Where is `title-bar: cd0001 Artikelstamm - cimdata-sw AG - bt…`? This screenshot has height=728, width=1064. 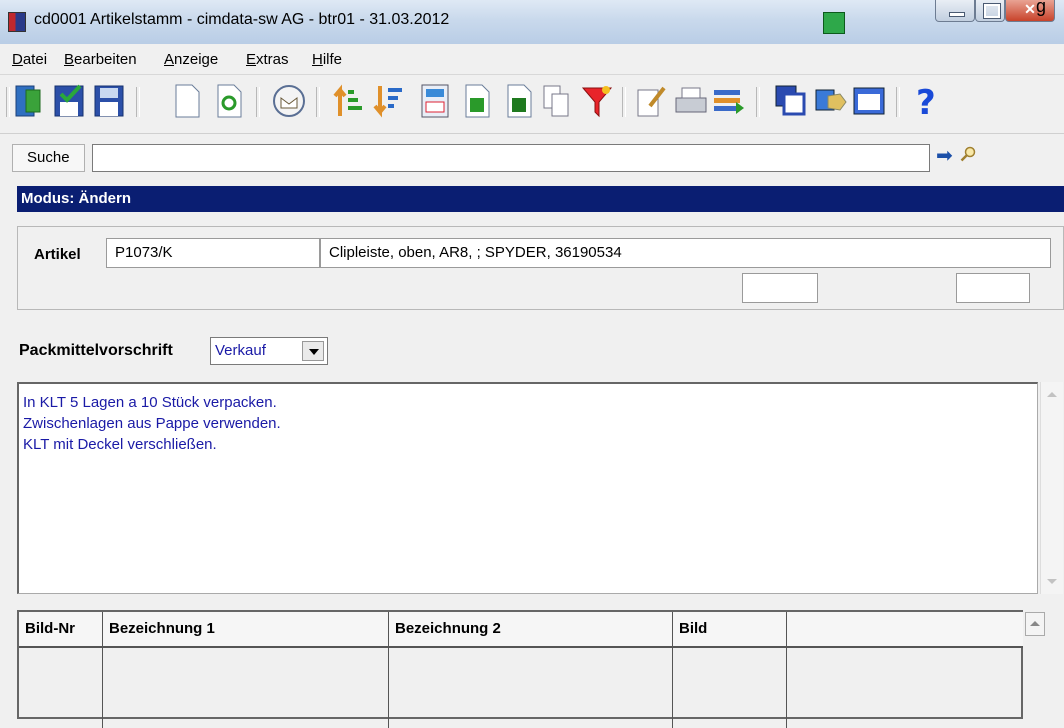
title-bar: cd0001 Artikelstamm - cimdata-sw AG - bt… is located at coordinates (532, 22).